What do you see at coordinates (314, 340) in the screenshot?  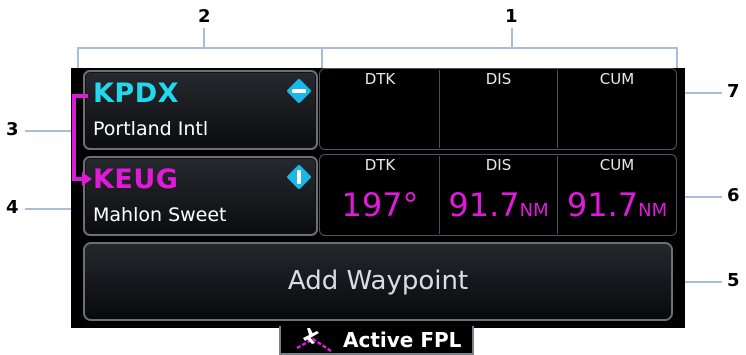 I see `airplane-route-icon` at bounding box center [314, 340].